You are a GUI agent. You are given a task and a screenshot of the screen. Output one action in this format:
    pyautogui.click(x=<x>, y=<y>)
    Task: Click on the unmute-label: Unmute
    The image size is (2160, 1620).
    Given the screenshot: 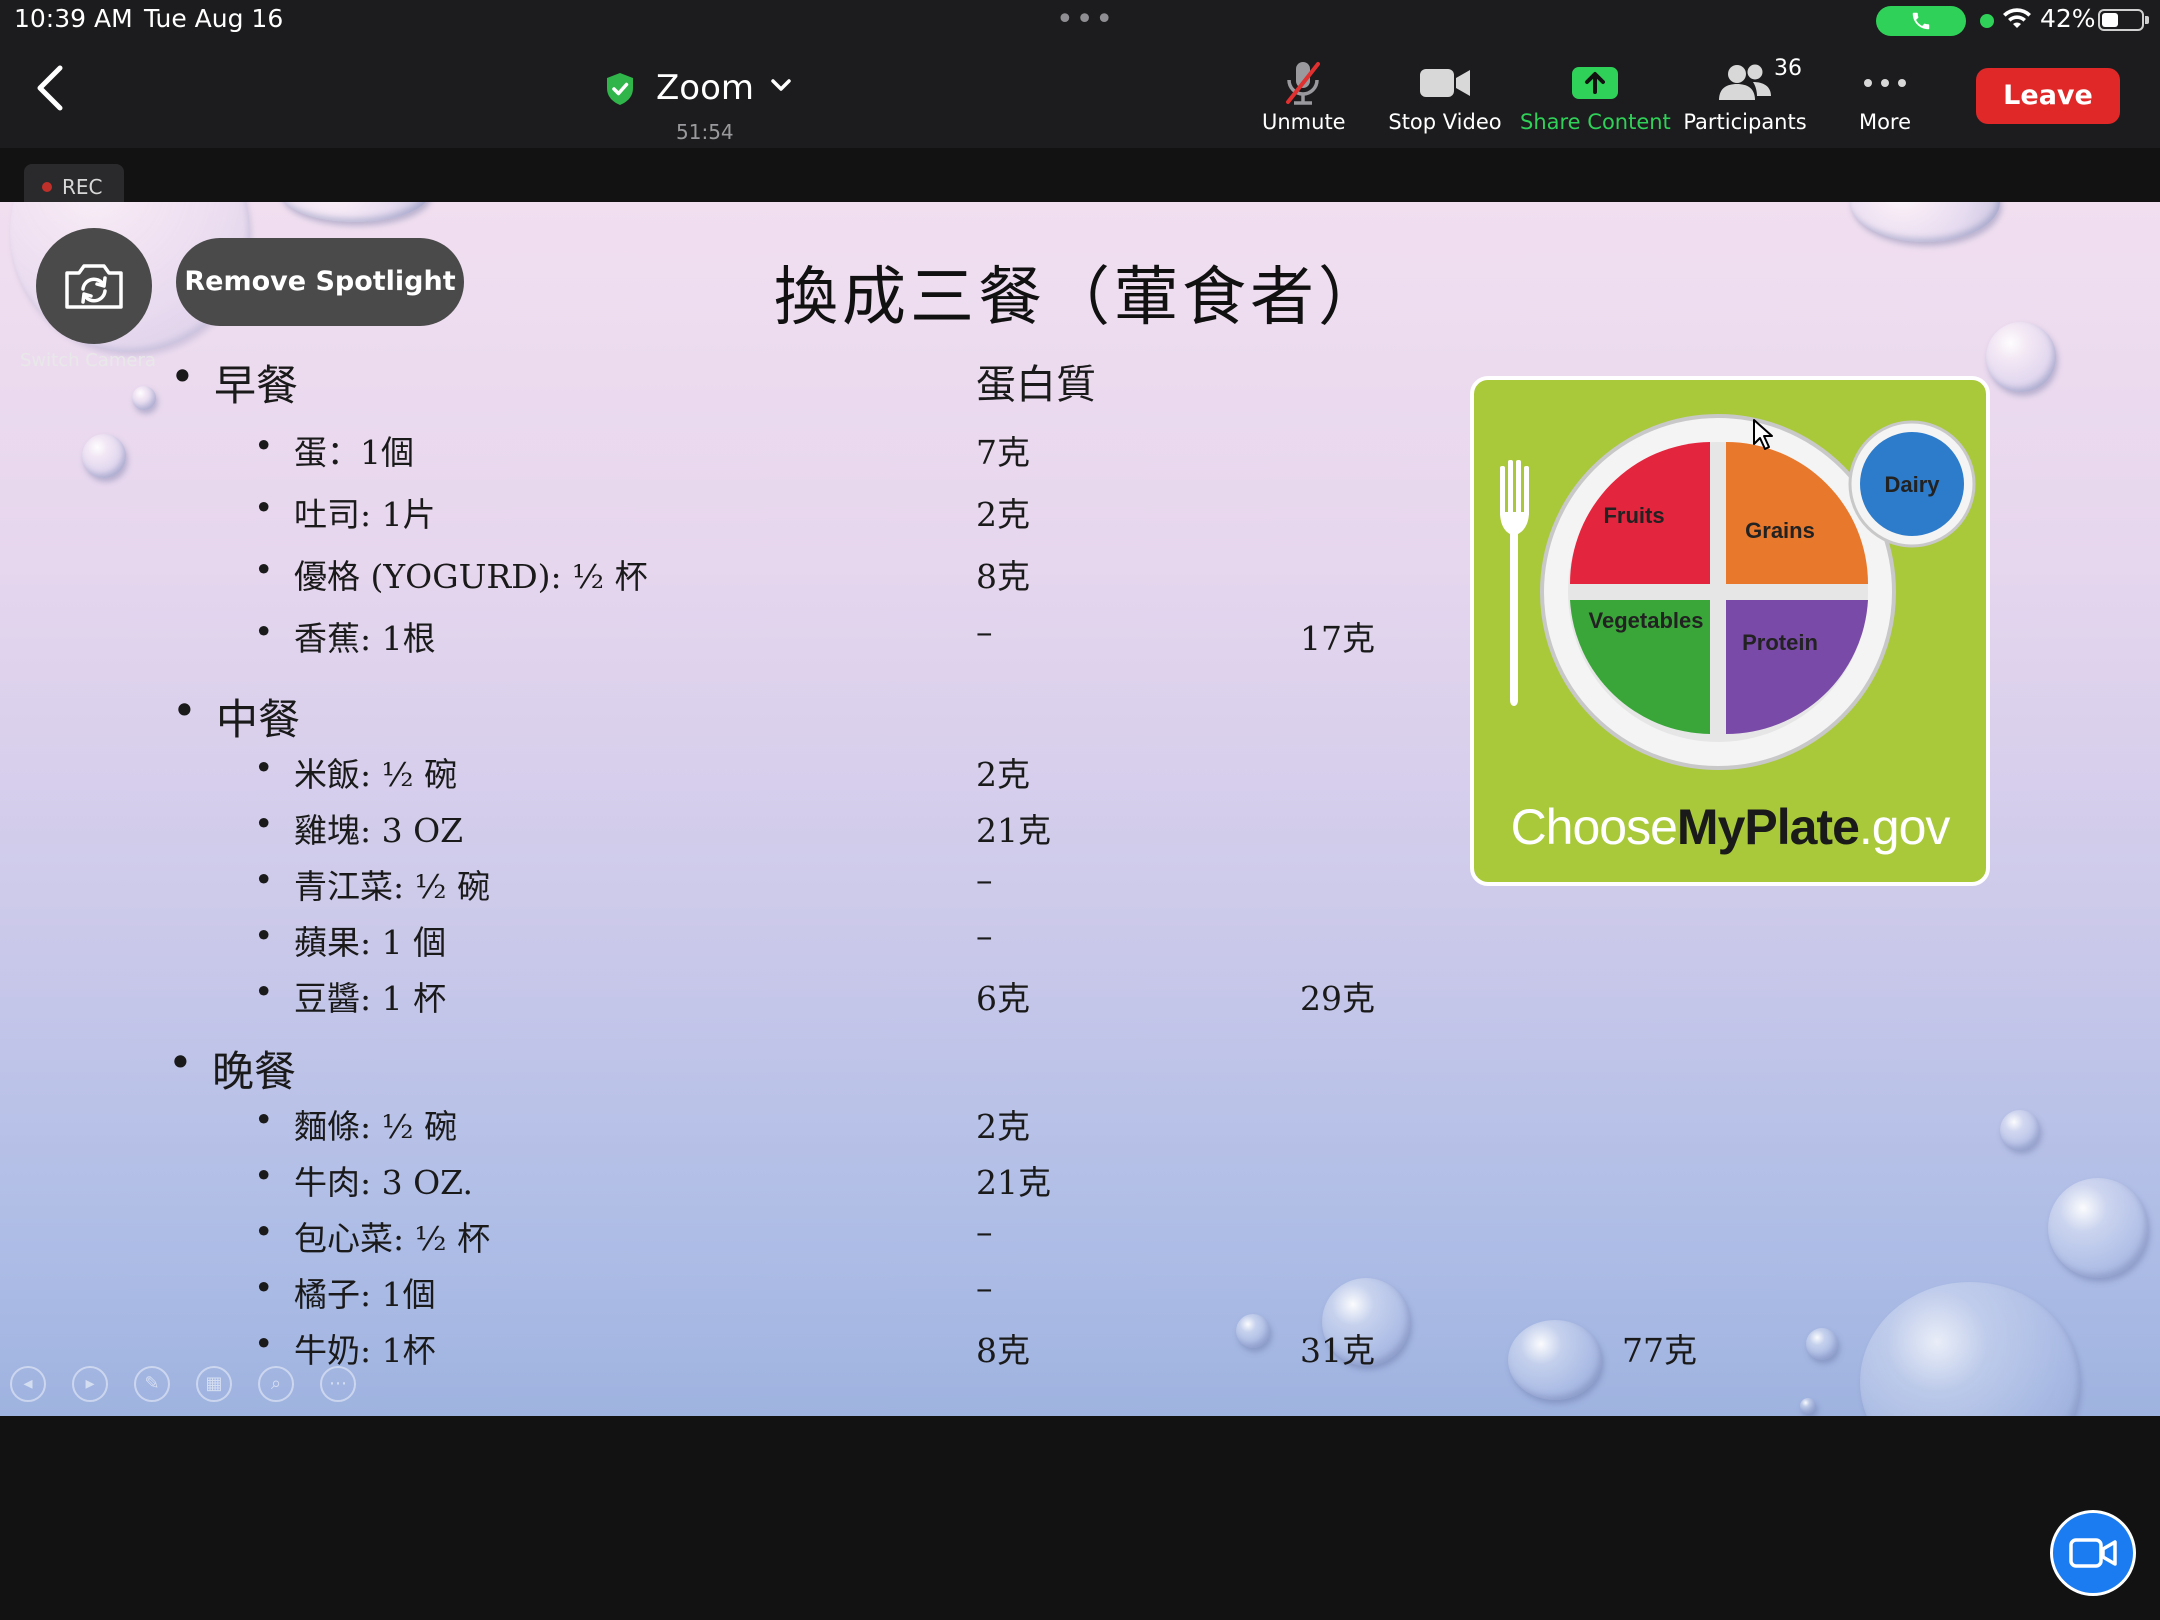 What is the action you would take?
    pyautogui.click(x=1304, y=122)
    